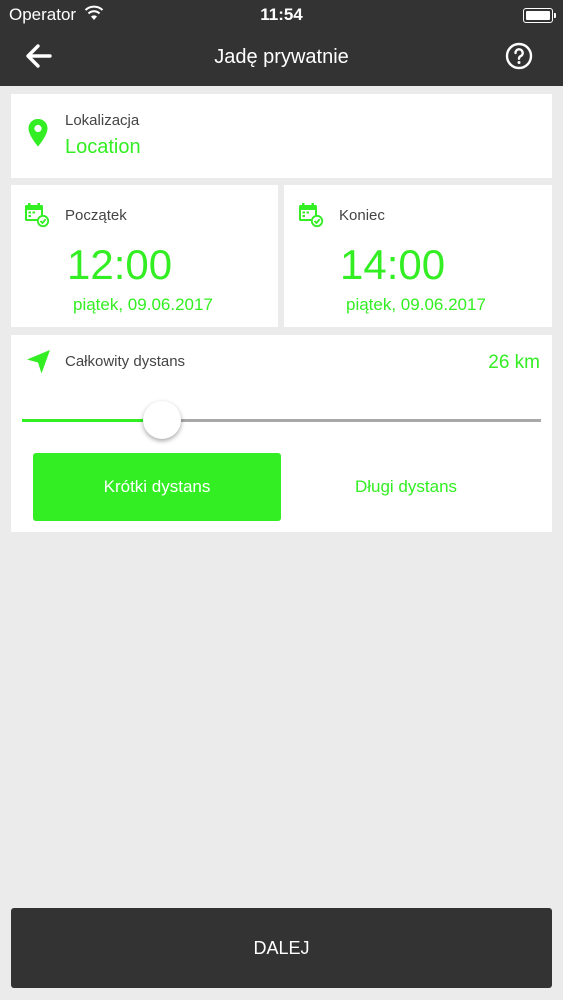  I want to click on distance-slider-thumb, so click(162, 420).